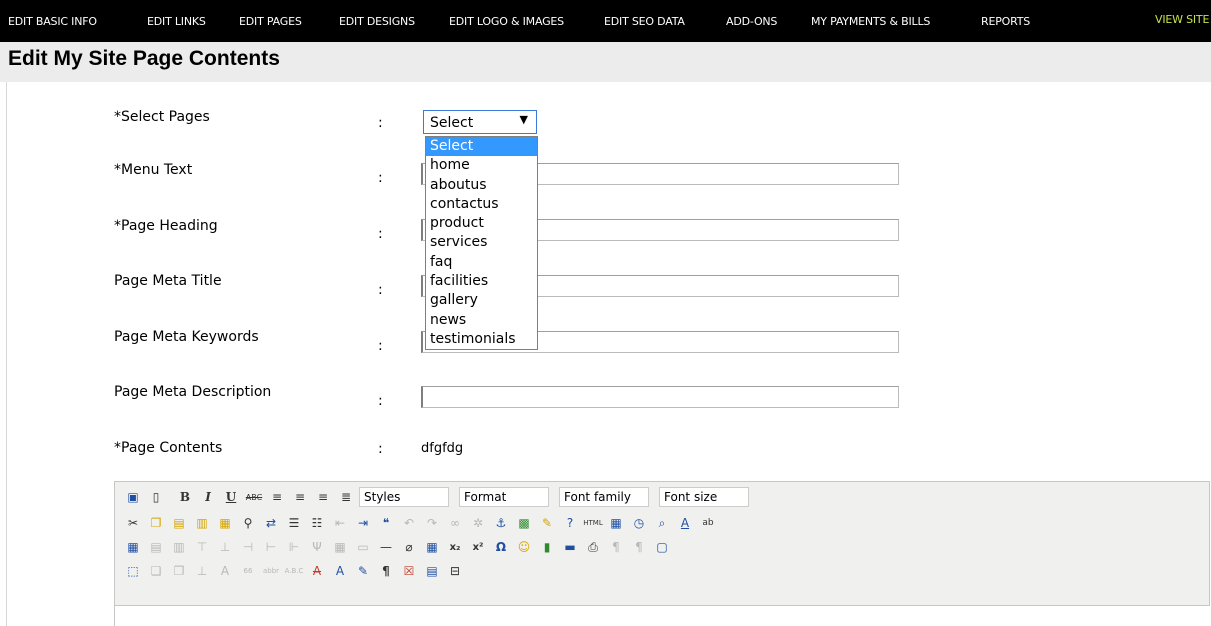  I want to click on template-icon: ▤, so click(432, 571).